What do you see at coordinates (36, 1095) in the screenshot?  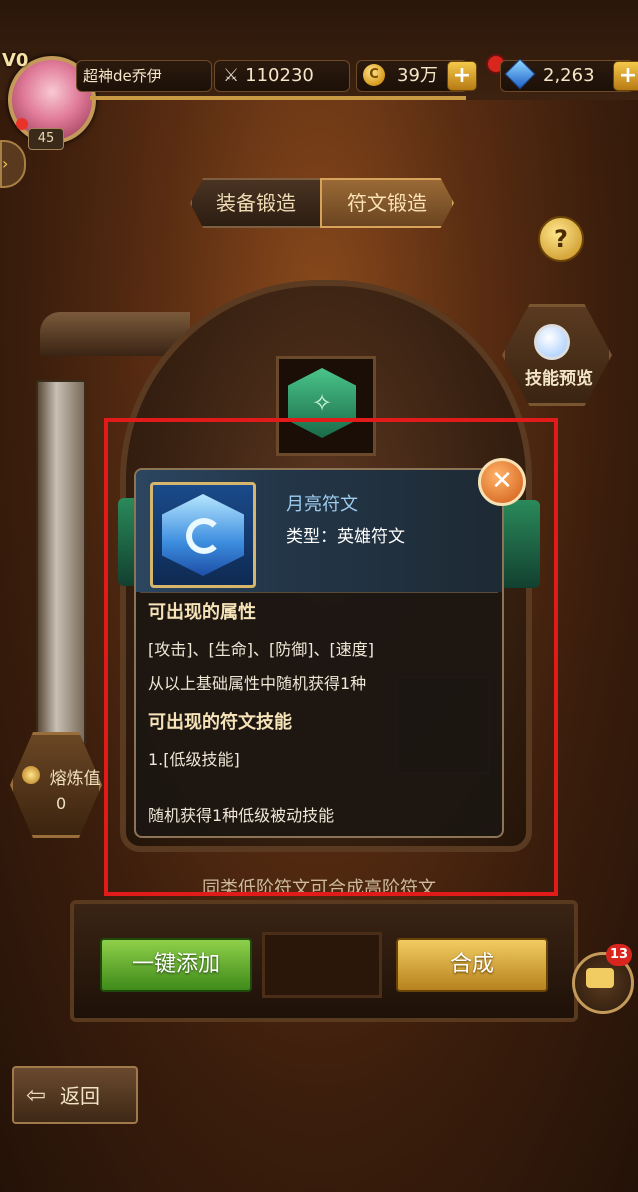 I see `back-arrow-icon: ⇦` at bounding box center [36, 1095].